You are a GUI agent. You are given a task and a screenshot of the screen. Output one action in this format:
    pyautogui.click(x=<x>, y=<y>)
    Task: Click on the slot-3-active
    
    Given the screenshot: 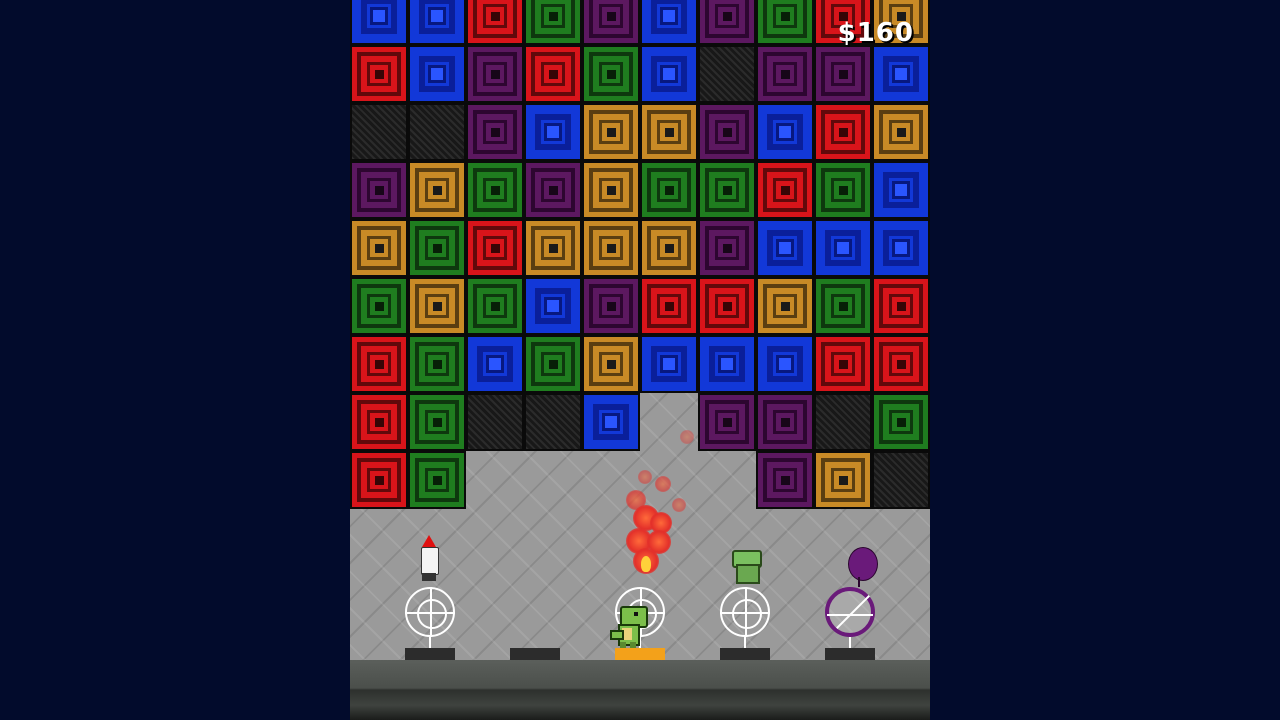 What is the action you would take?
    pyautogui.click(x=640, y=654)
    